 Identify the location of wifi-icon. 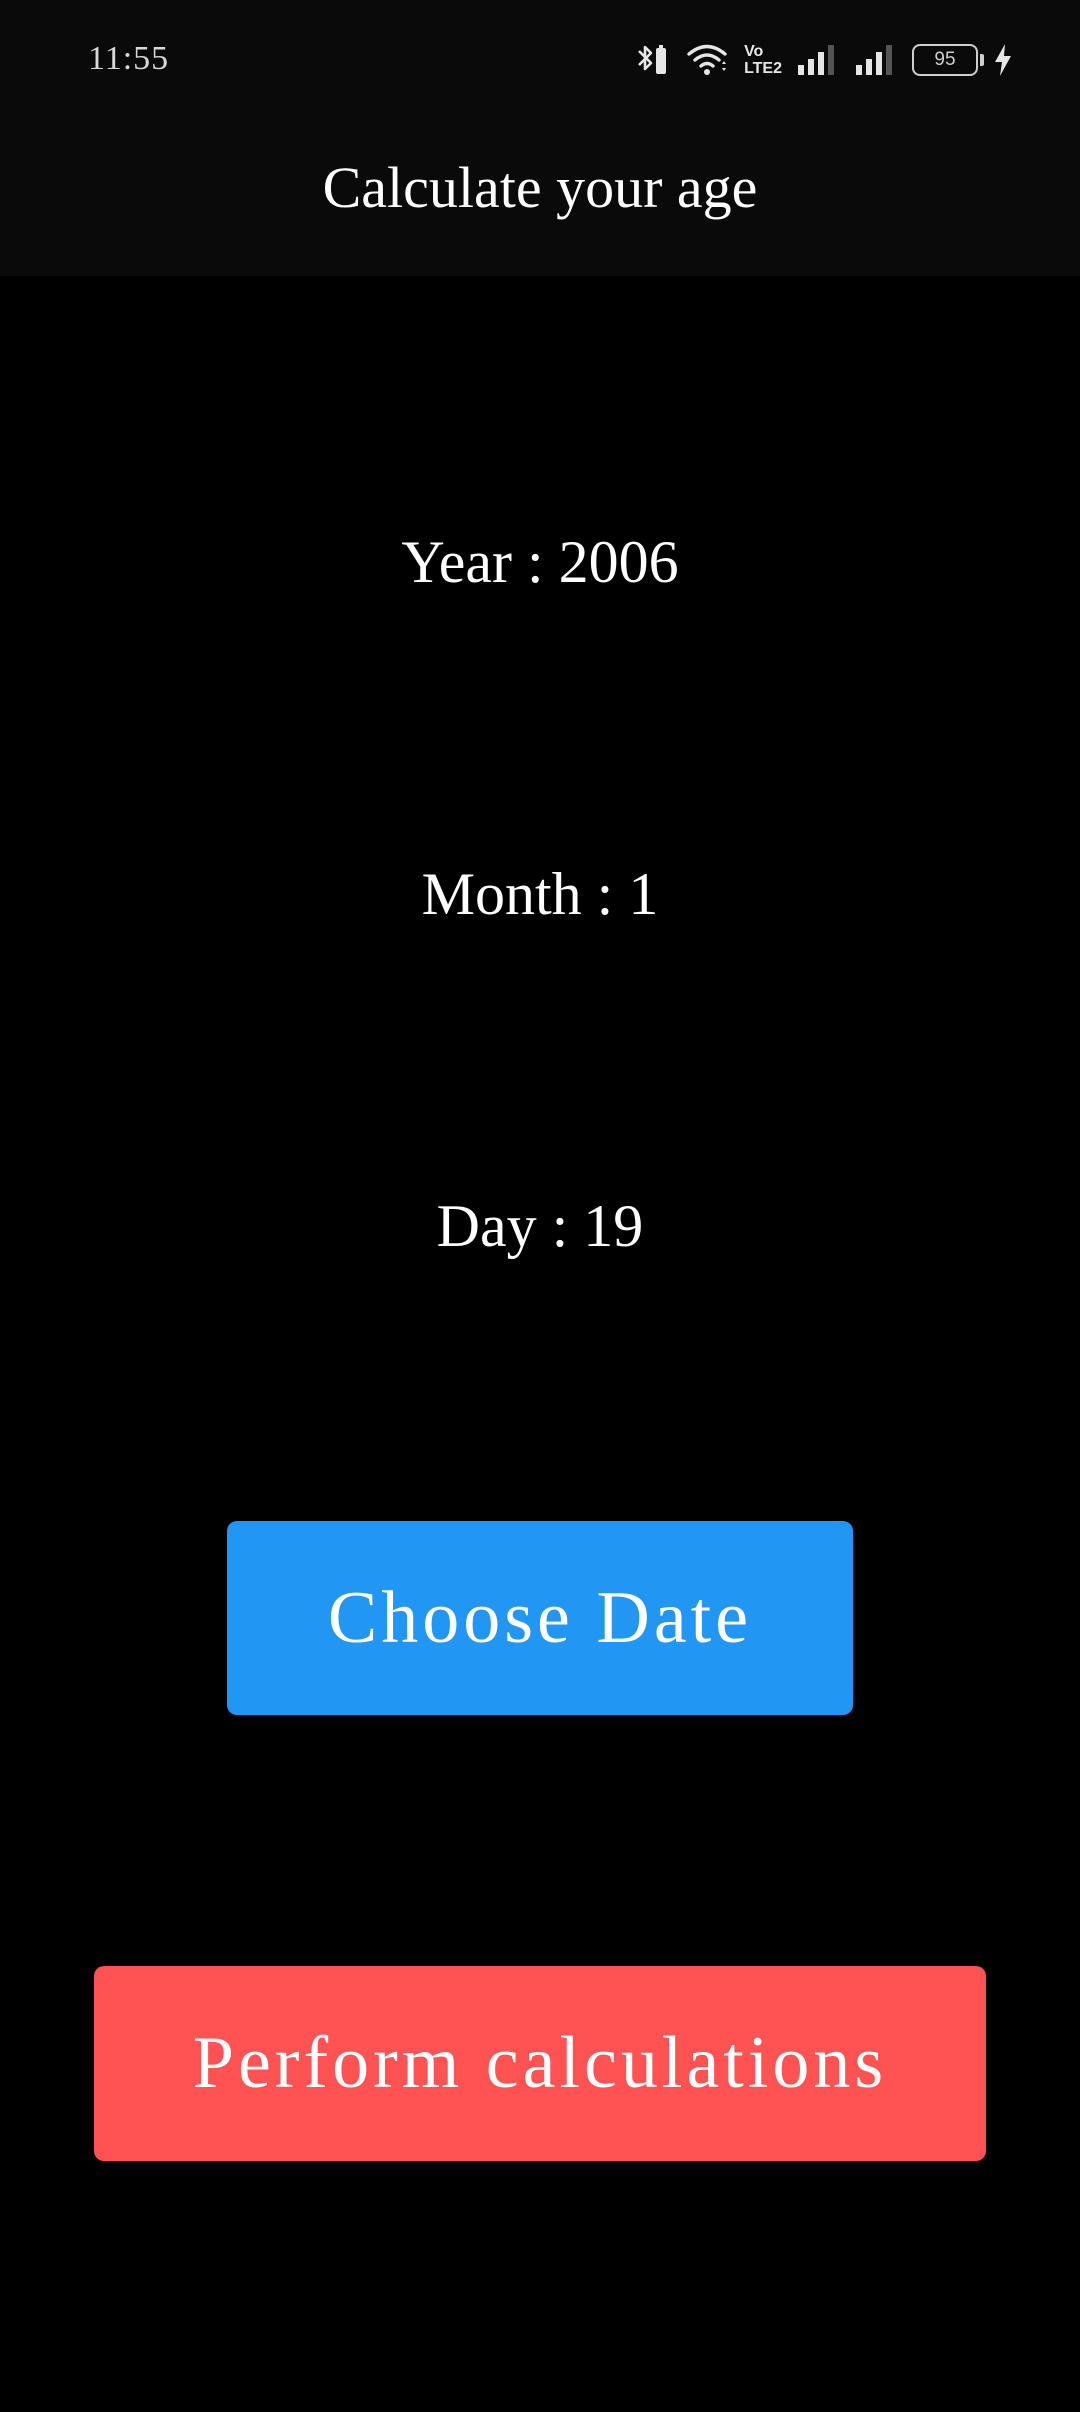
(708, 60).